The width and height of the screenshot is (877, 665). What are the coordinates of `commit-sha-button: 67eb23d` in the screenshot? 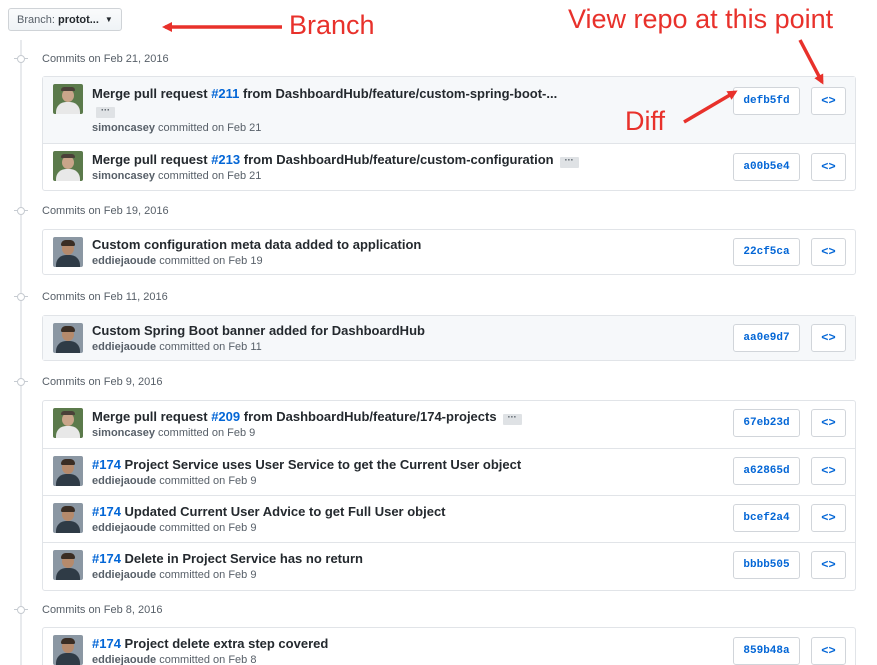 It's located at (766, 423).